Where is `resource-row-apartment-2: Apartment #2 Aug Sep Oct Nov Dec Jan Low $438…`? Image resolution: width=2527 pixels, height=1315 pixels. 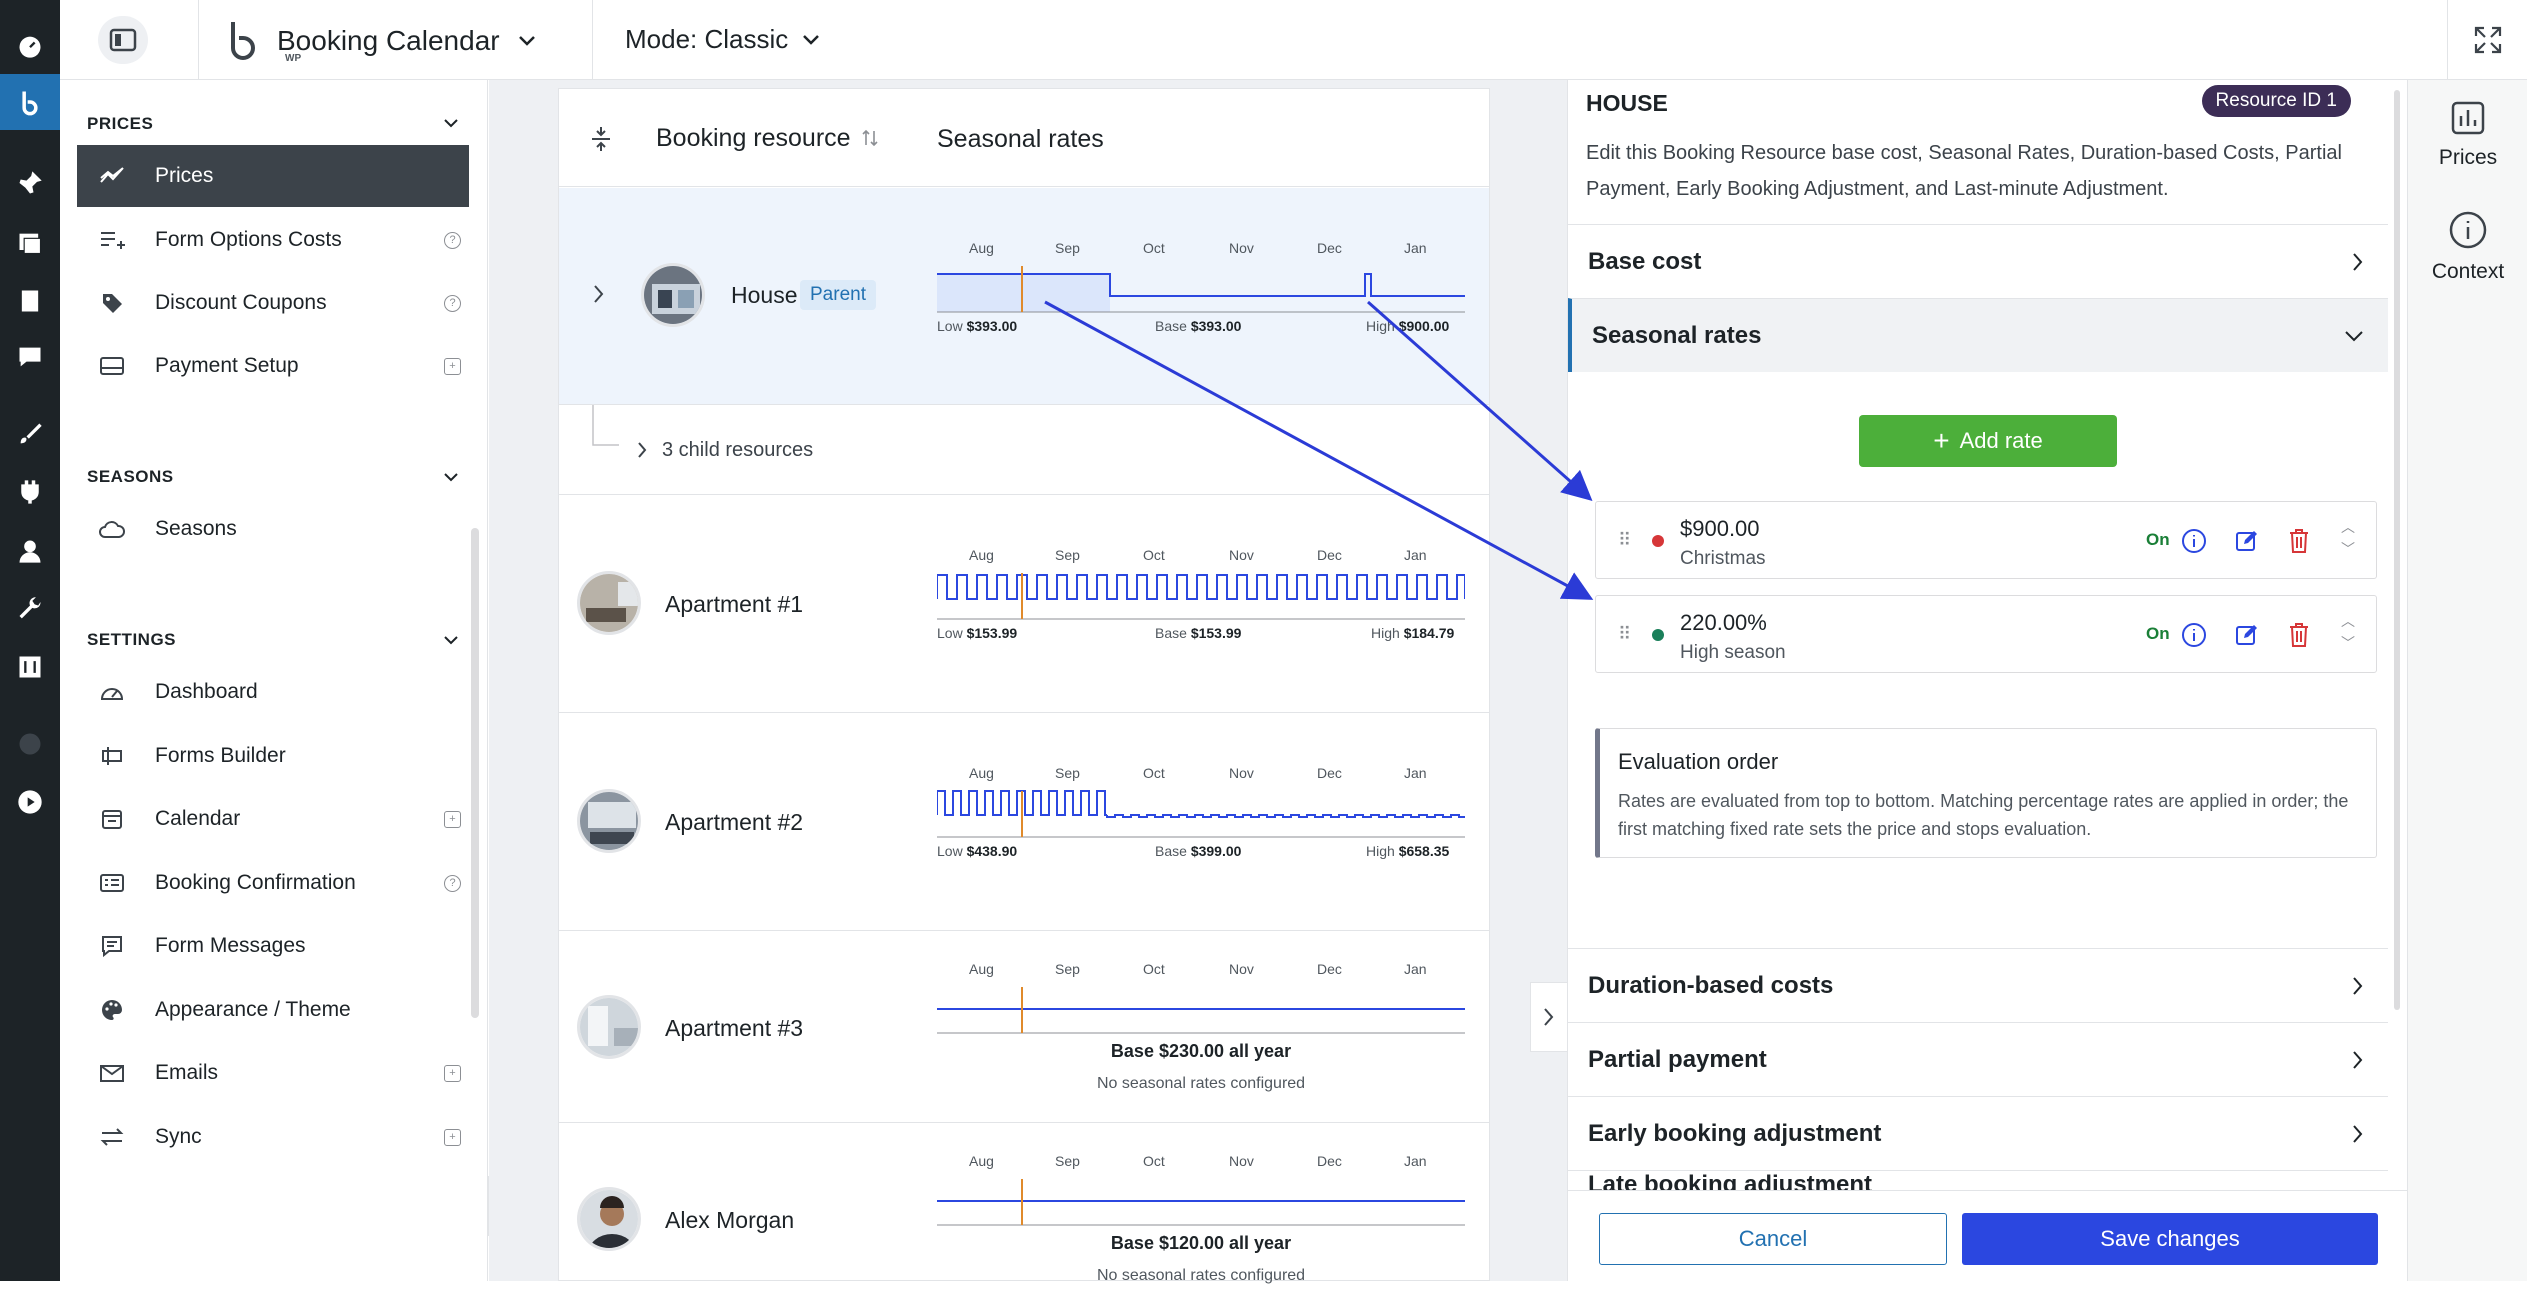 resource-row-apartment-2: Apartment #2 Aug Sep Oct Nov Dec Jan Low $438… is located at coordinates (1024, 822).